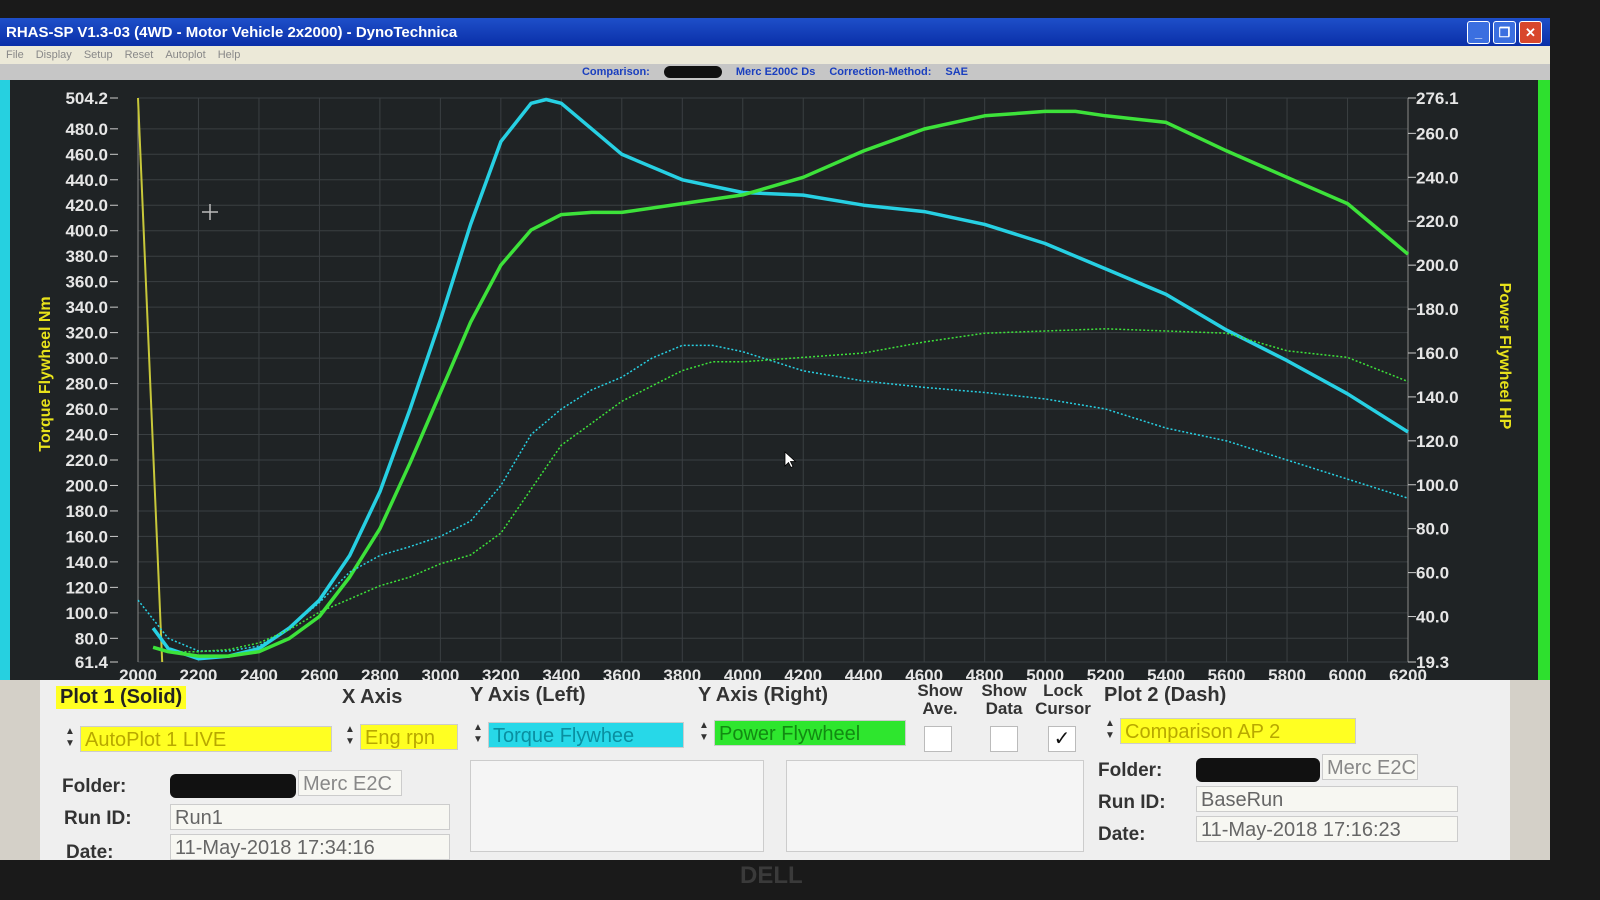 The image size is (1600, 900). What do you see at coordinates (1238, 731) in the screenshot?
I see `plot2-select: Comparison AP 2` at bounding box center [1238, 731].